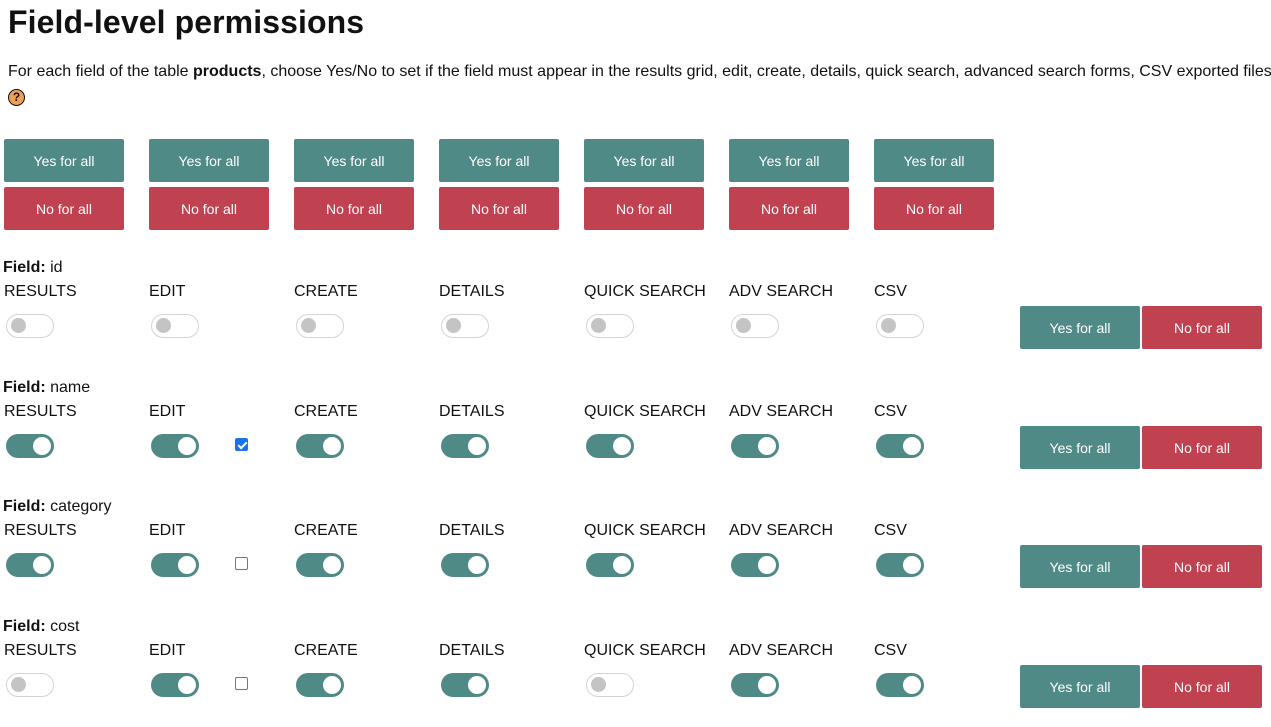 The width and height of the screenshot is (1271, 727). What do you see at coordinates (789, 160) in the screenshot?
I see `yes-for-all-adv-search-button: Yes for all` at bounding box center [789, 160].